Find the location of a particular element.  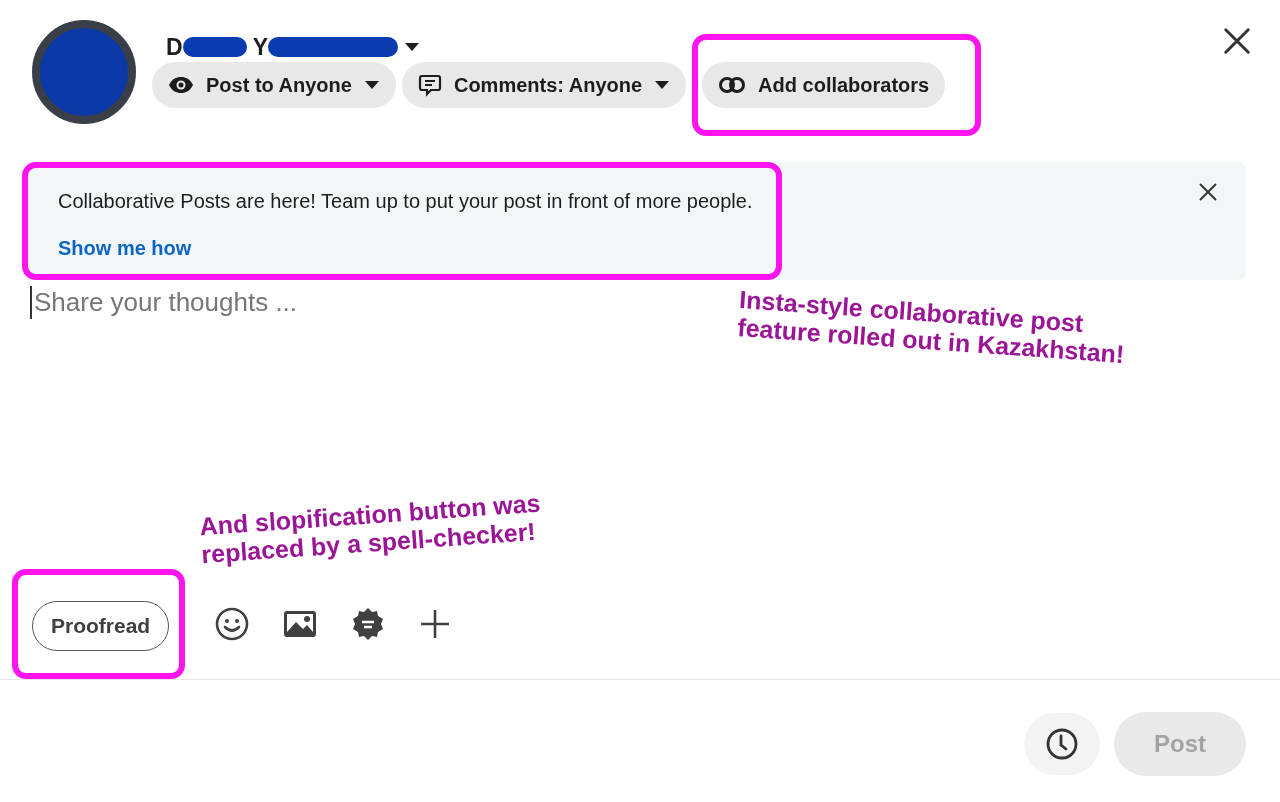

author-name: D is located at coordinates (174, 47).